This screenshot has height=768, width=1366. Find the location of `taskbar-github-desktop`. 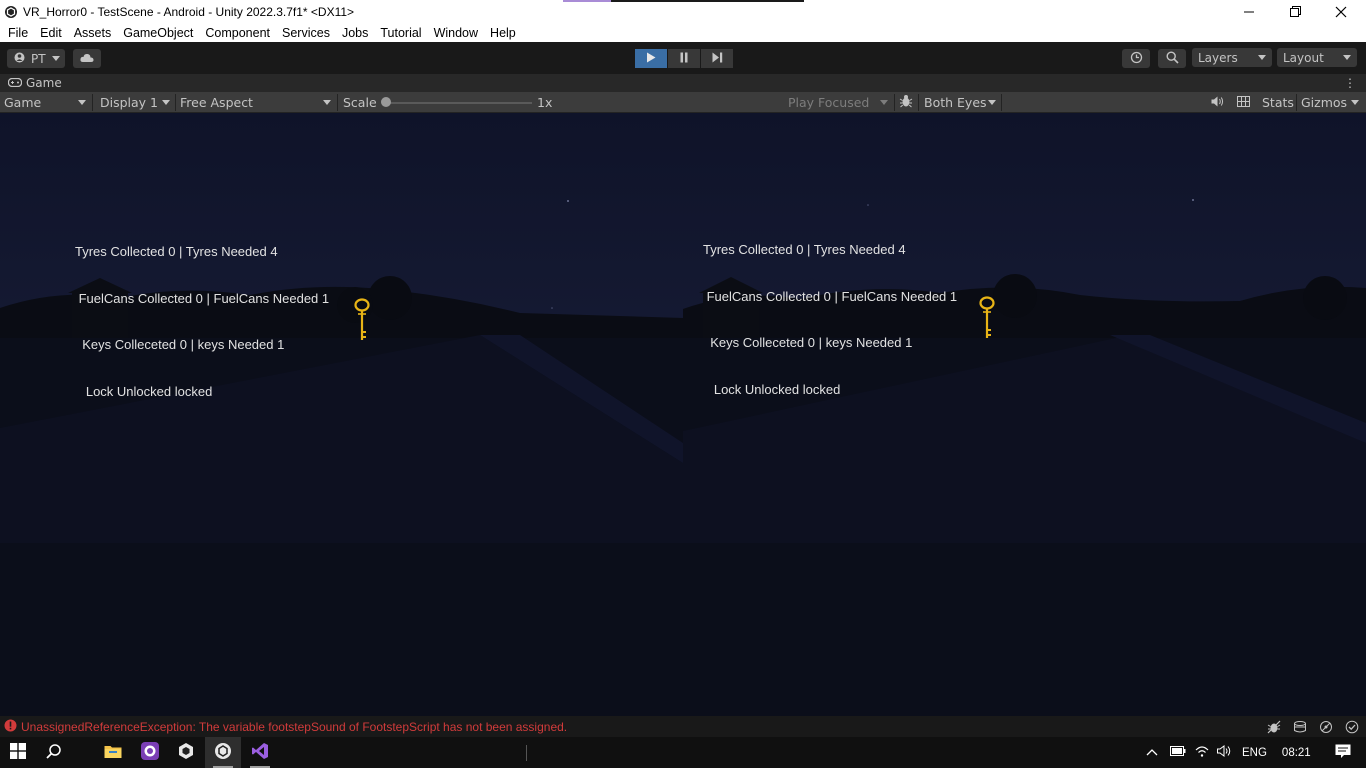

taskbar-github-desktop is located at coordinates (150, 752).